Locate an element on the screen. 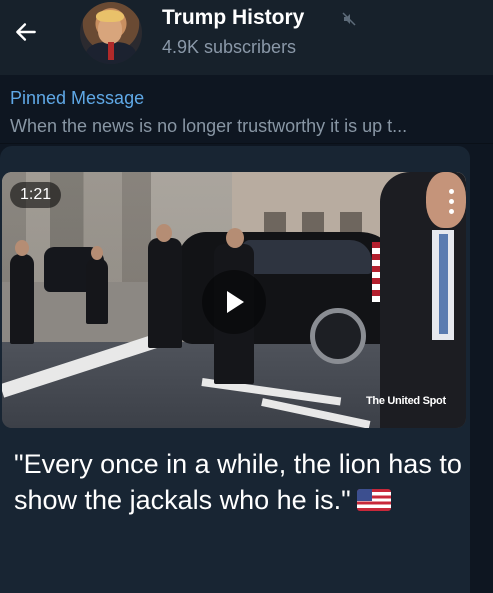  chat-header: Trump History 4.9K subscribers is located at coordinates (246, 37).